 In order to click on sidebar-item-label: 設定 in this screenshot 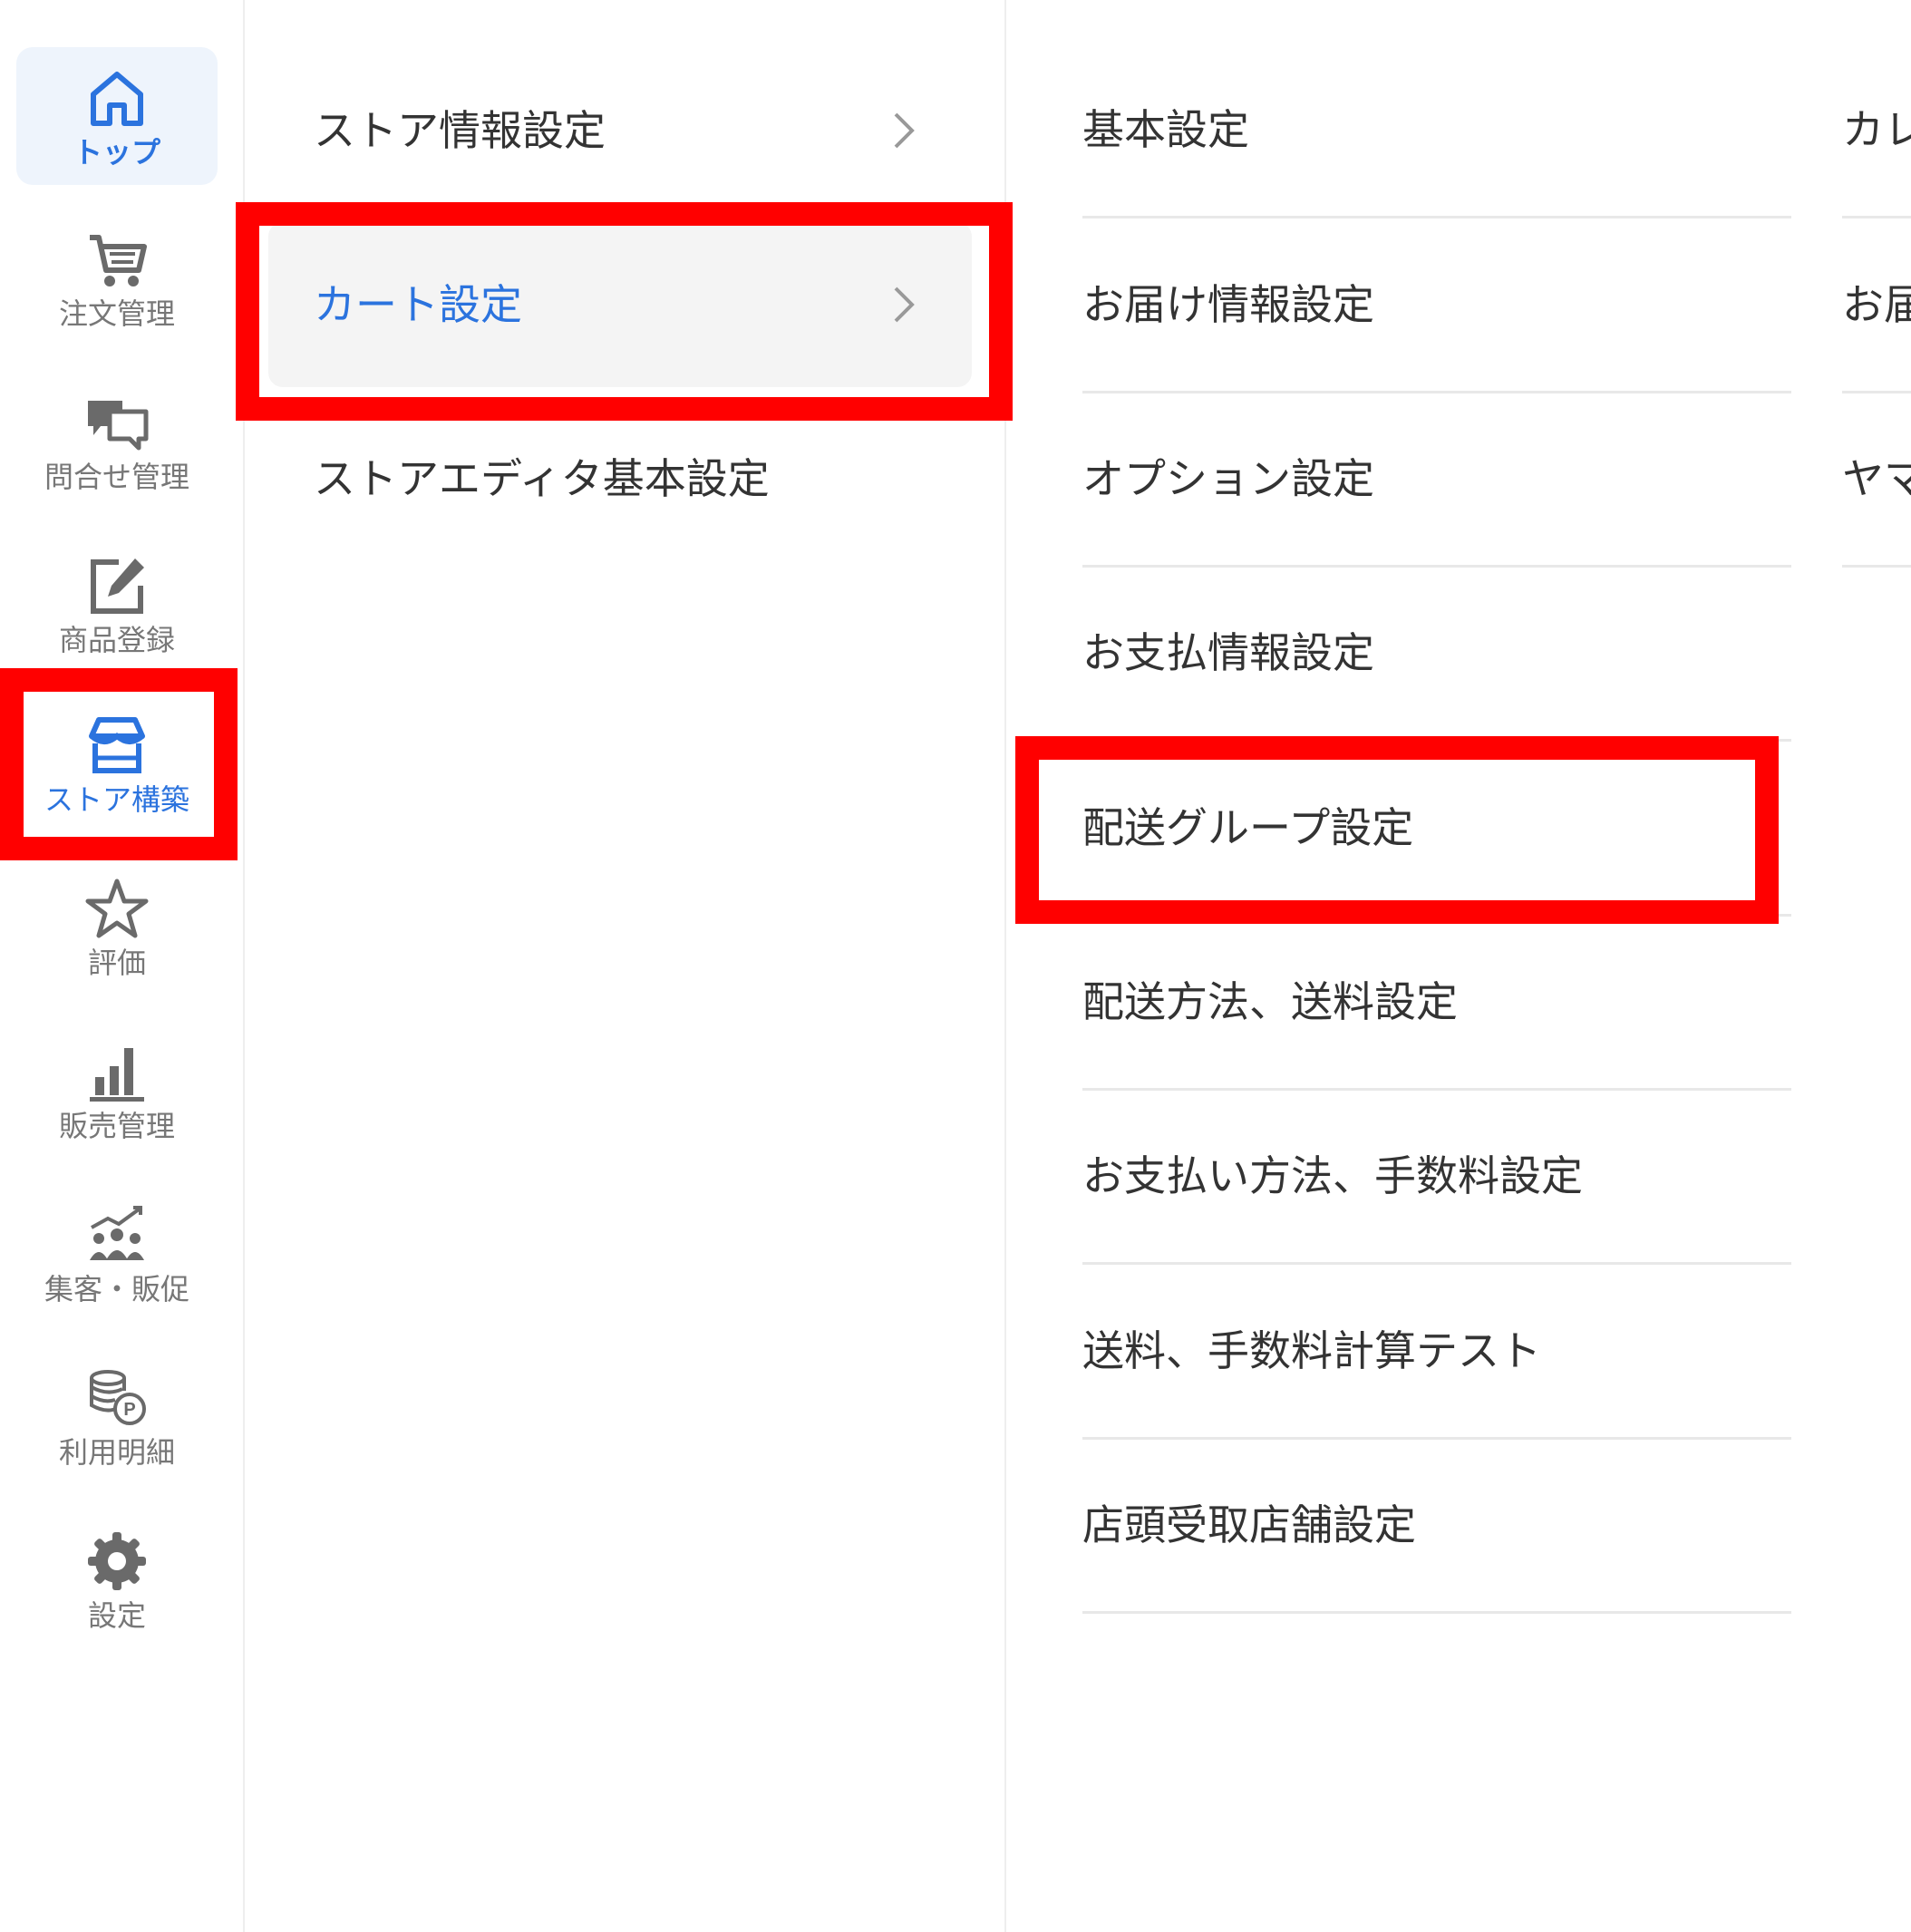, I will do `click(117, 1616)`.